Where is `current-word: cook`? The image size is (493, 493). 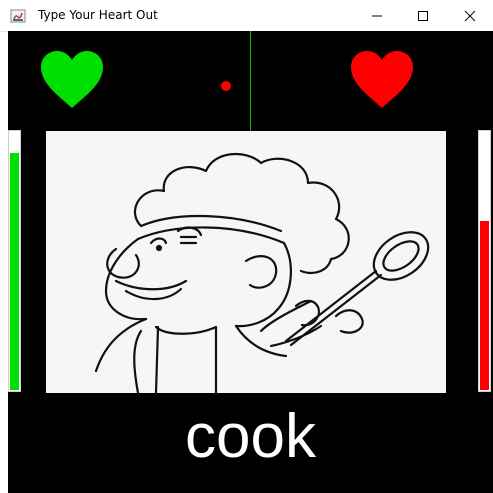
current-word: cook is located at coordinates (250, 436).